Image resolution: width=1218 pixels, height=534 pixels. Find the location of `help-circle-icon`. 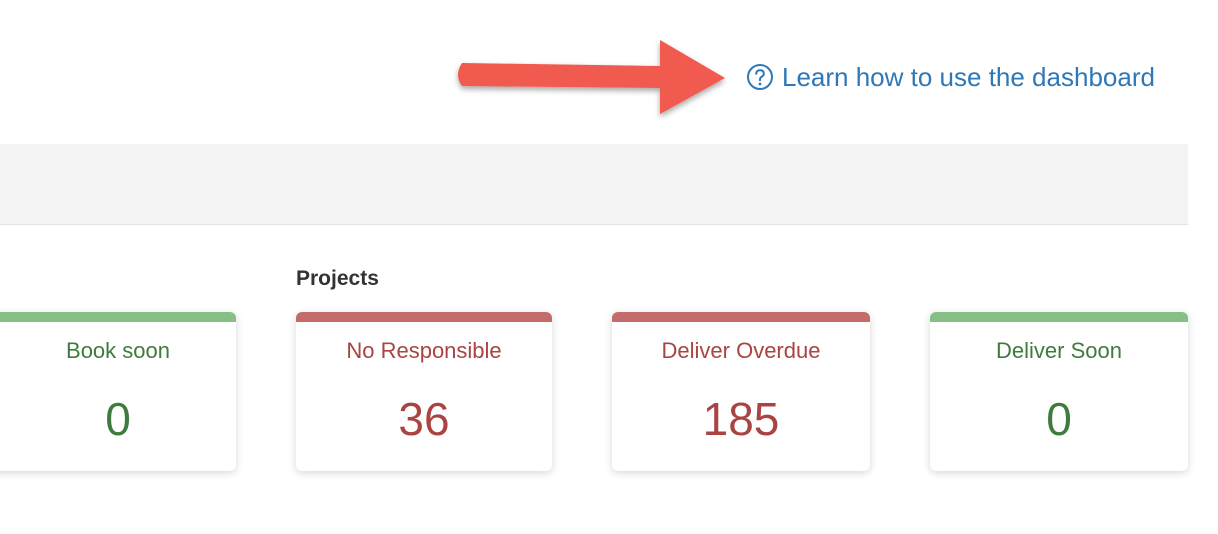

help-circle-icon is located at coordinates (760, 77).